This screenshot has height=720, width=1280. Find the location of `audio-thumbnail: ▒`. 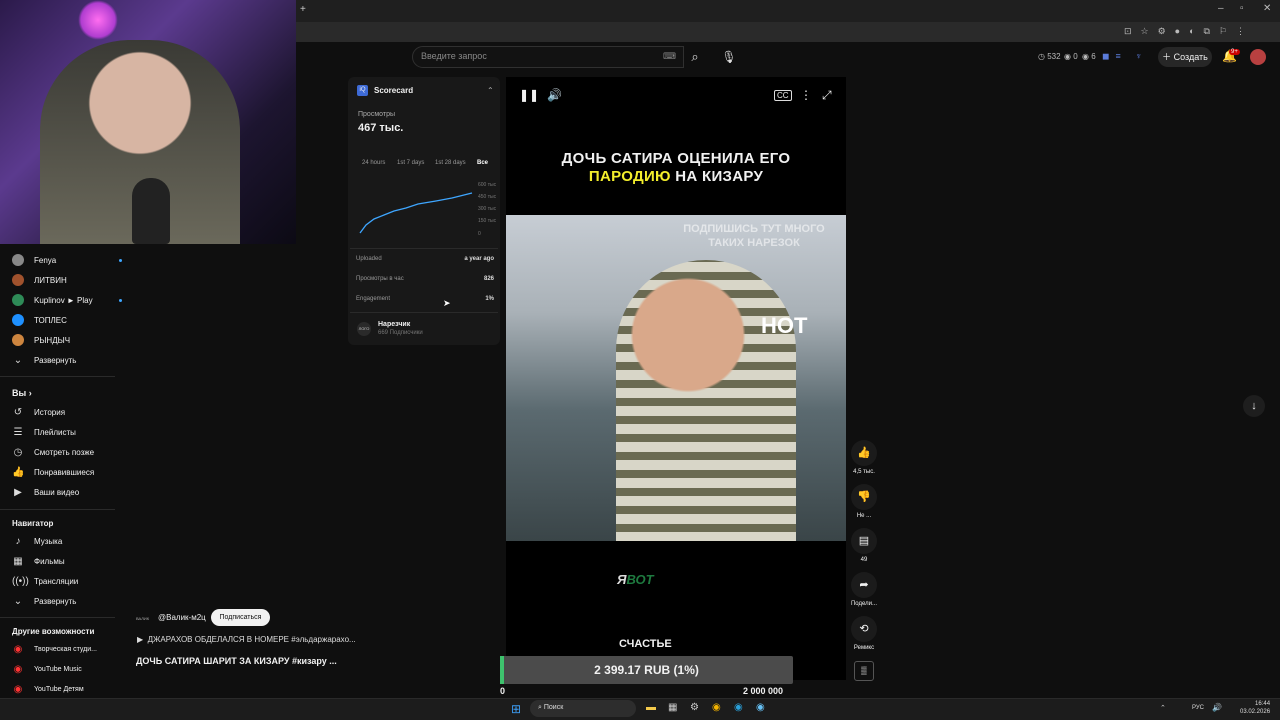

audio-thumbnail: ▒ is located at coordinates (864, 671).